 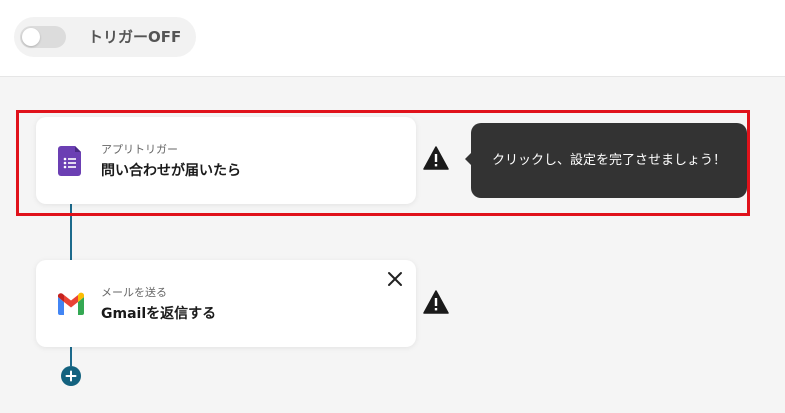 What do you see at coordinates (171, 171) in the screenshot?
I see `step-title: 問い合わせが届いたら` at bounding box center [171, 171].